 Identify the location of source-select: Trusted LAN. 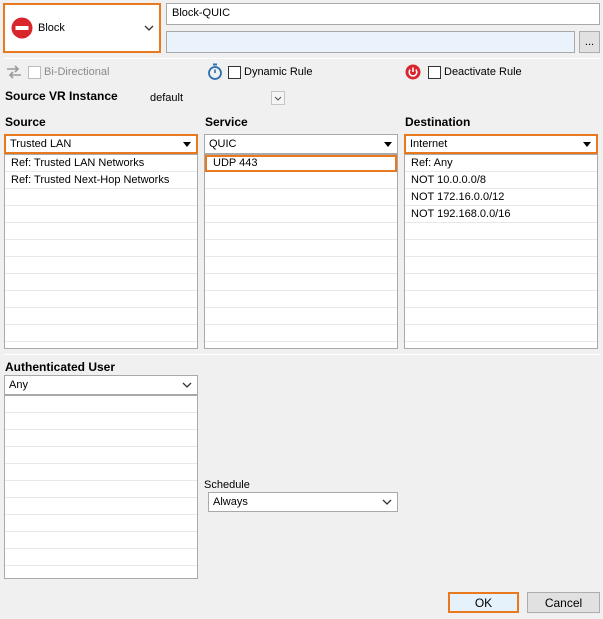
(101, 144).